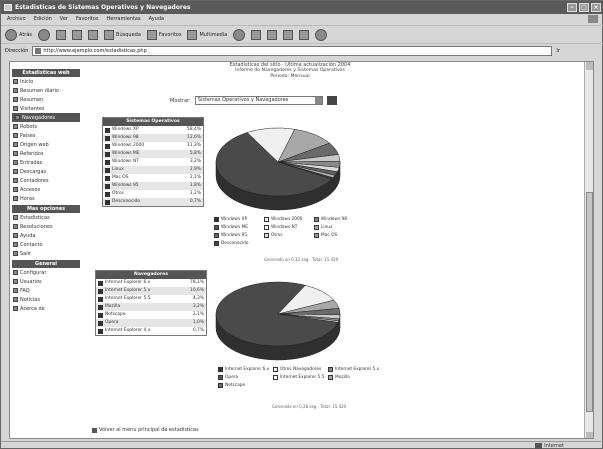  What do you see at coordinates (207, 34) in the screenshot?
I see `multimedia-button: Multimedia` at bounding box center [207, 34].